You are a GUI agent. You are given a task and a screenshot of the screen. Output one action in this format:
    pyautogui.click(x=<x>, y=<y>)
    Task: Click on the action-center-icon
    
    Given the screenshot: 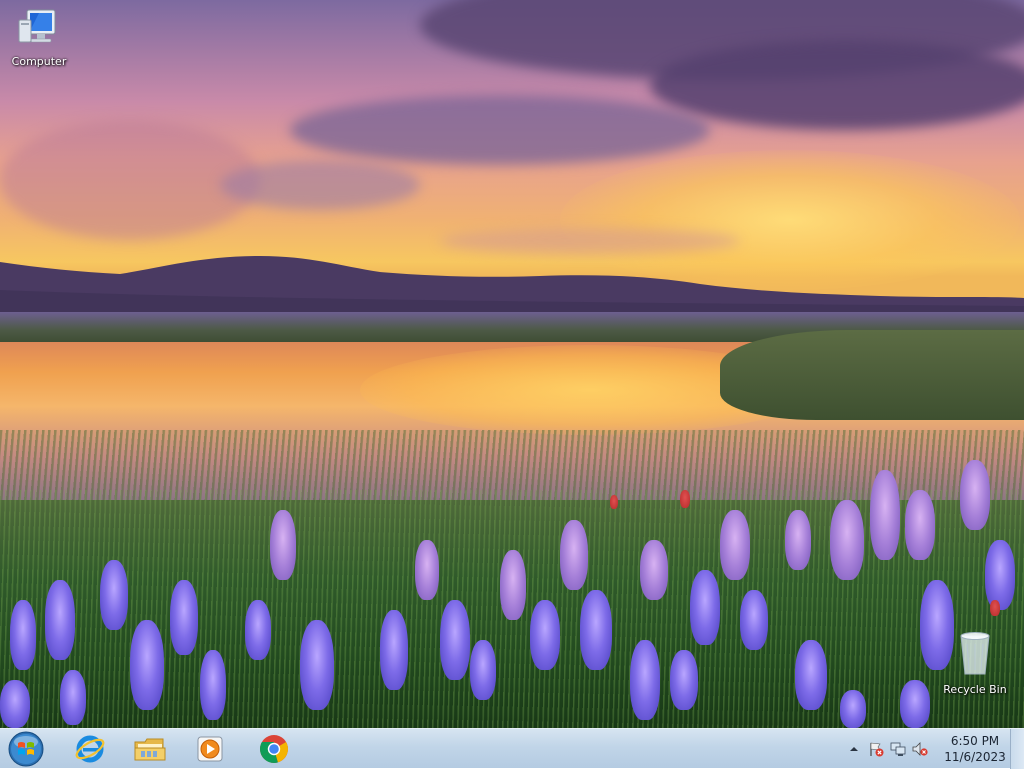 What is the action you would take?
    pyautogui.click(x=876, y=749)
    